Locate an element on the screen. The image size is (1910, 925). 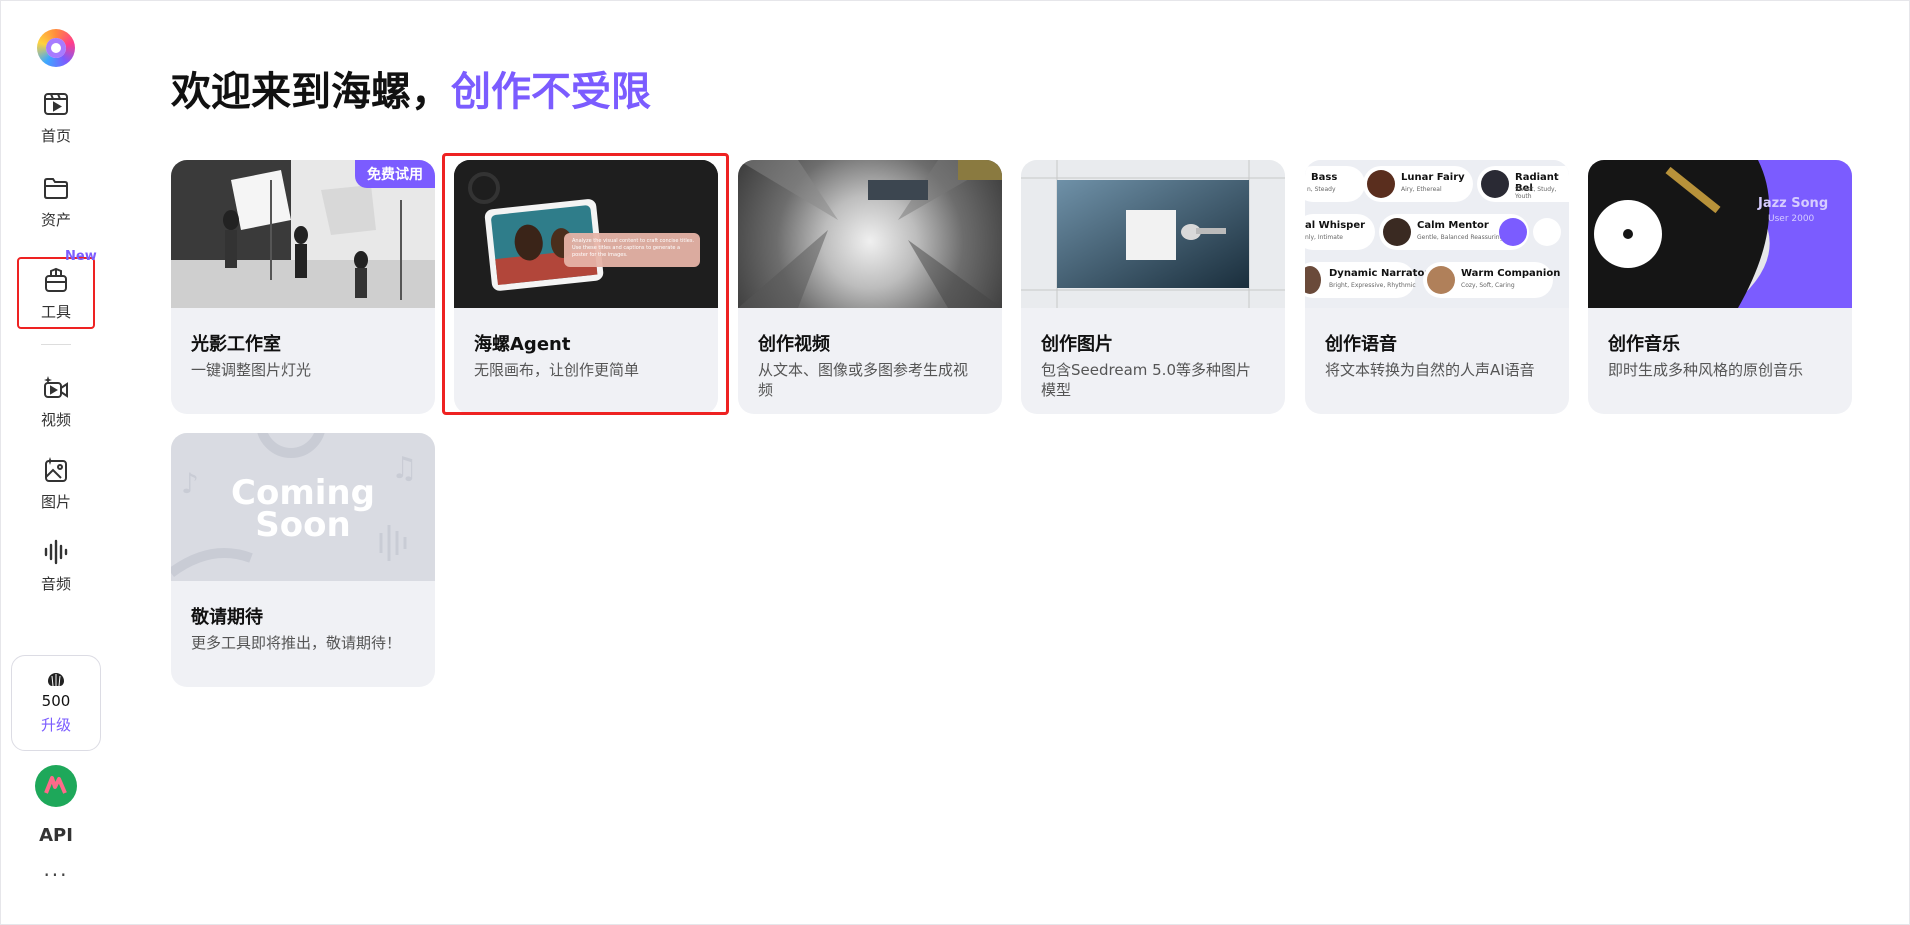
image-thumbnail is located at coordinates (1153, 234).